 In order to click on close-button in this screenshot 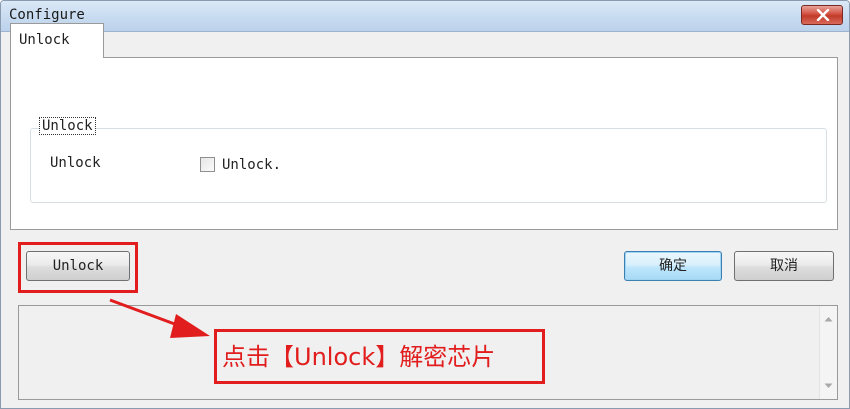, I will do `click(822, 15)`.